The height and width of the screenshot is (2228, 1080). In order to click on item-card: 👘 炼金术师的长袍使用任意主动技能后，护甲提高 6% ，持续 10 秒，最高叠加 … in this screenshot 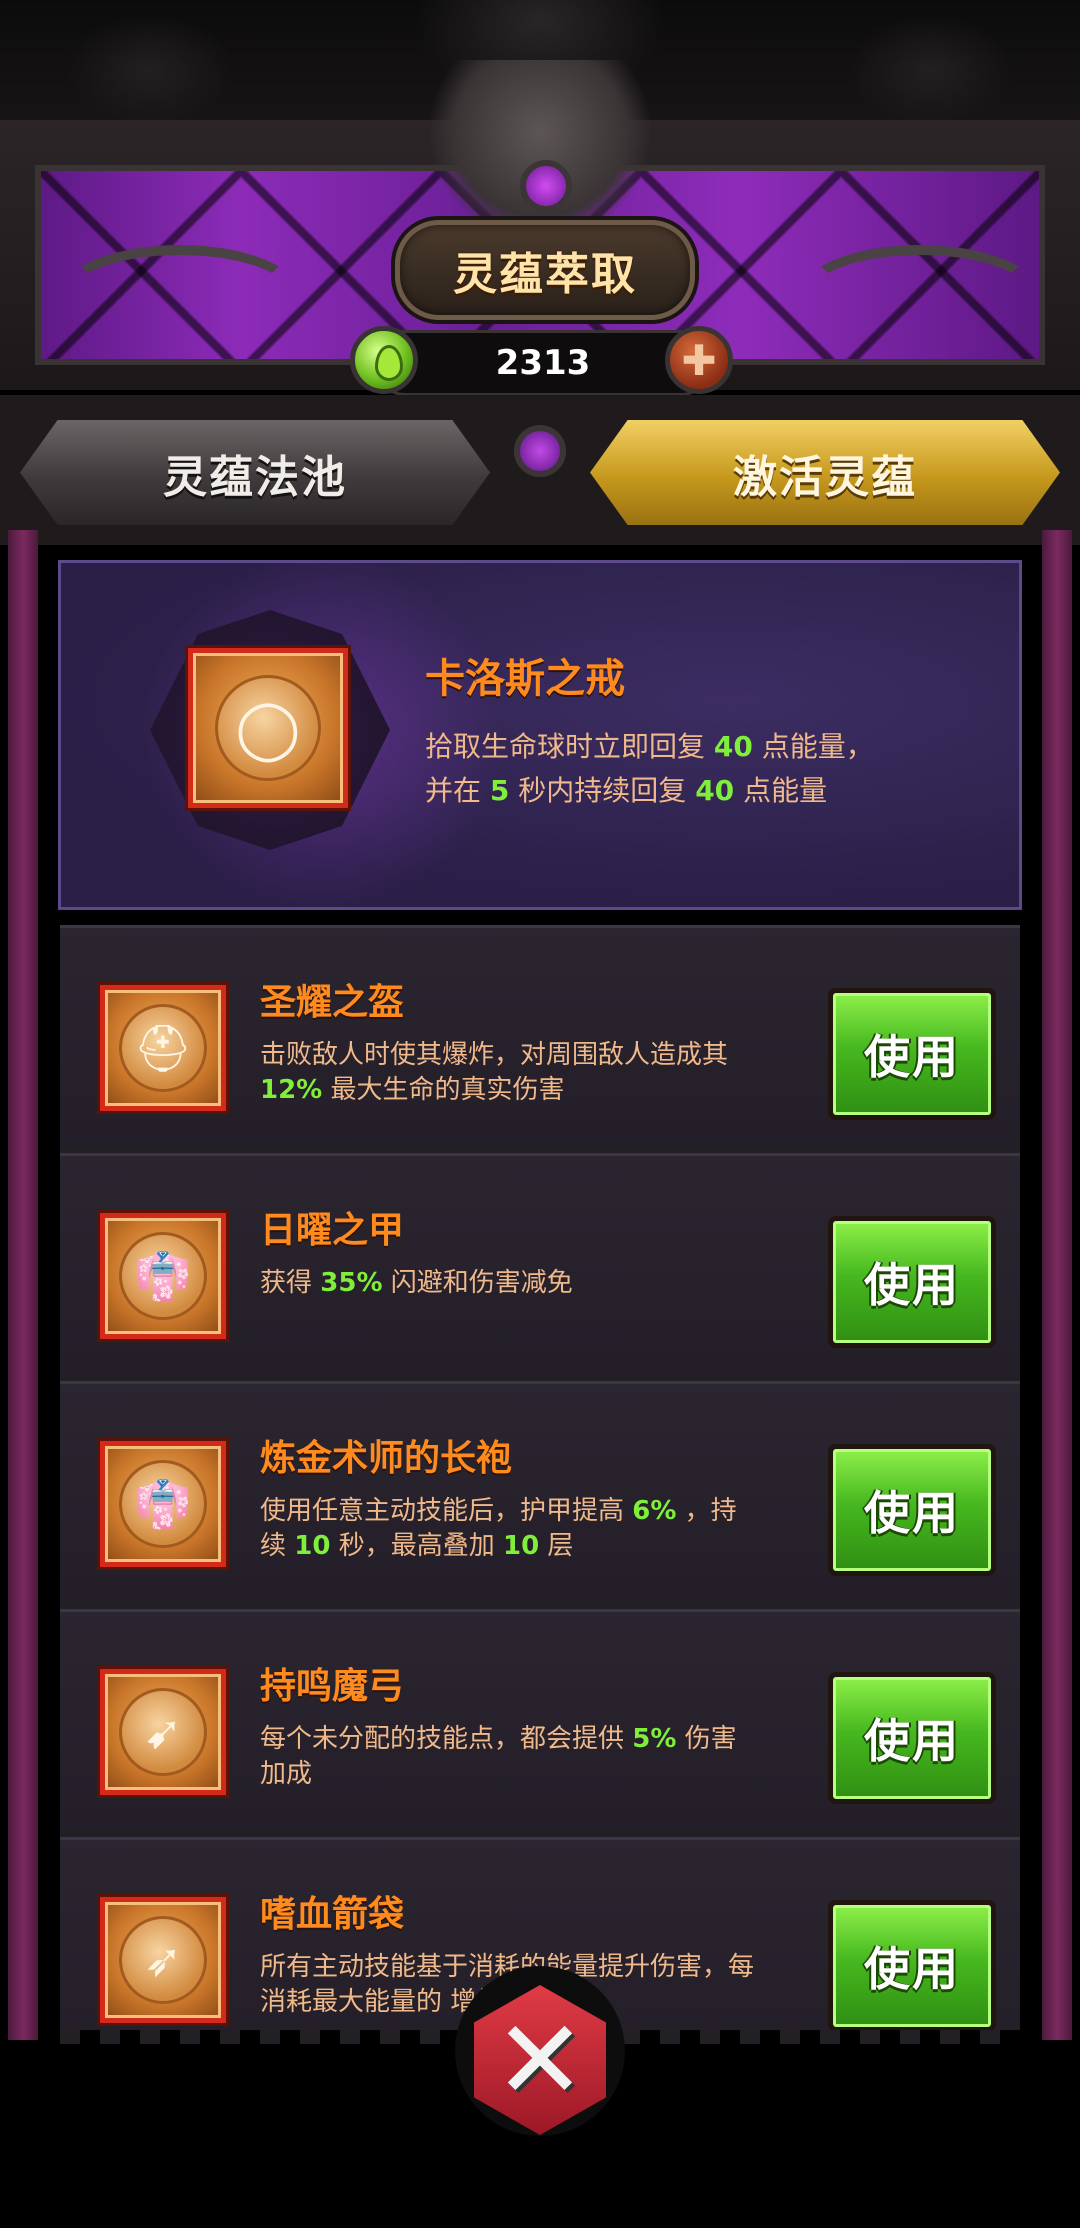, I will do `click(540, 1491)`.